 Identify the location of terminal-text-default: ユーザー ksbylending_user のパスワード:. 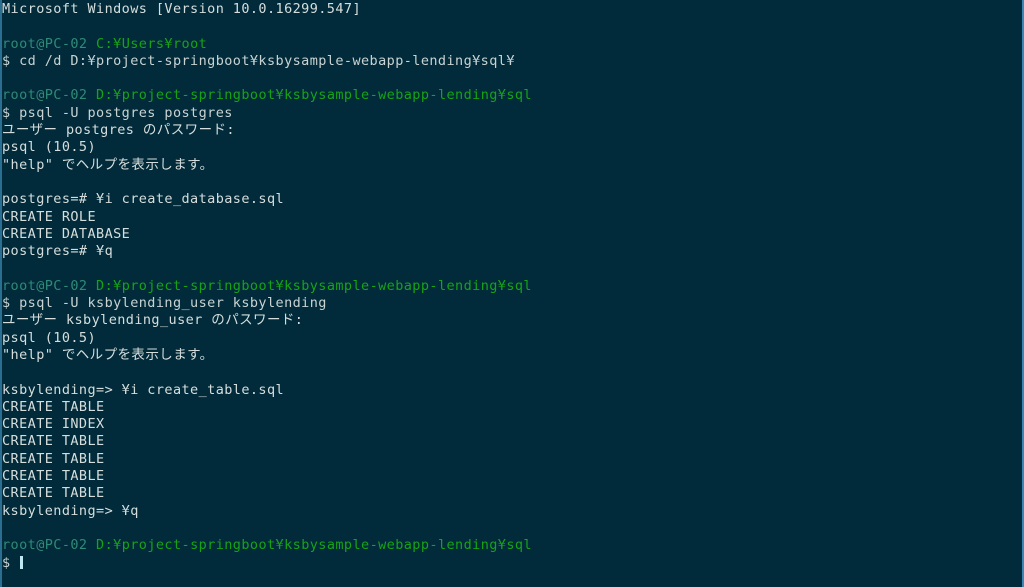
(153, 320).